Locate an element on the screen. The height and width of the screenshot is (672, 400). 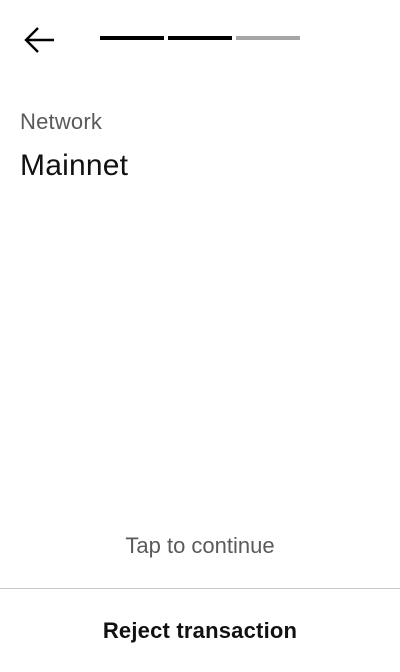
reject-transaction-button: Reject transaction is located at coordinates (200, 630).